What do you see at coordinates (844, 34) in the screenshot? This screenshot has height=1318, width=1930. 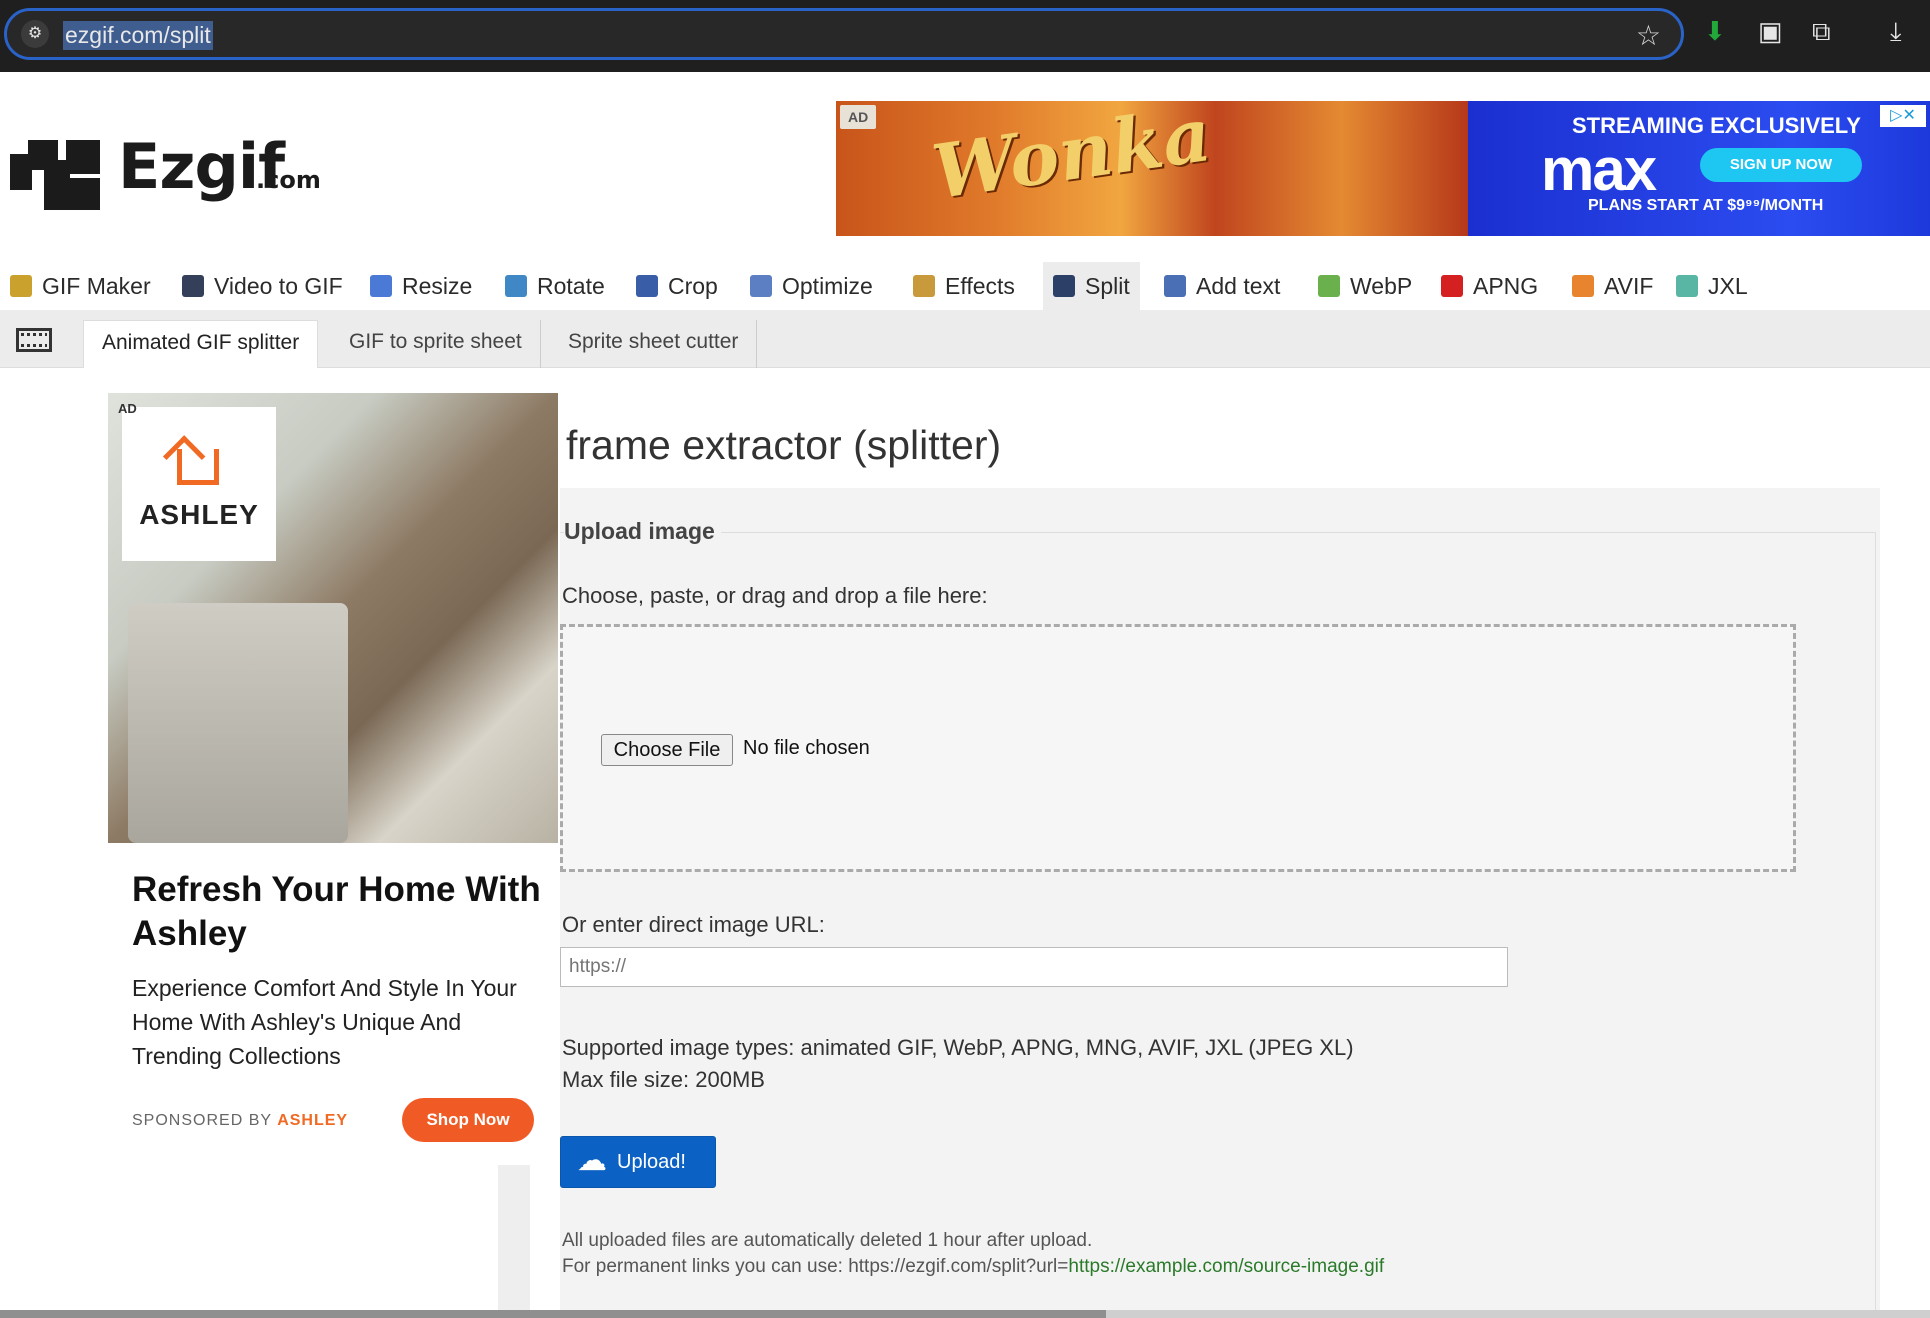 I see `address-bar: ⚙ ezgif.com/split ☆` at bounding box center [844, 34].